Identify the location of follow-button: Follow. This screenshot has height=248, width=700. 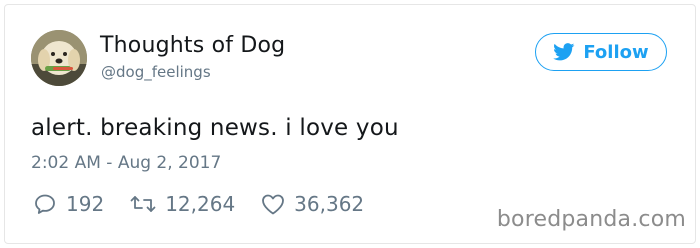
(601, 52).